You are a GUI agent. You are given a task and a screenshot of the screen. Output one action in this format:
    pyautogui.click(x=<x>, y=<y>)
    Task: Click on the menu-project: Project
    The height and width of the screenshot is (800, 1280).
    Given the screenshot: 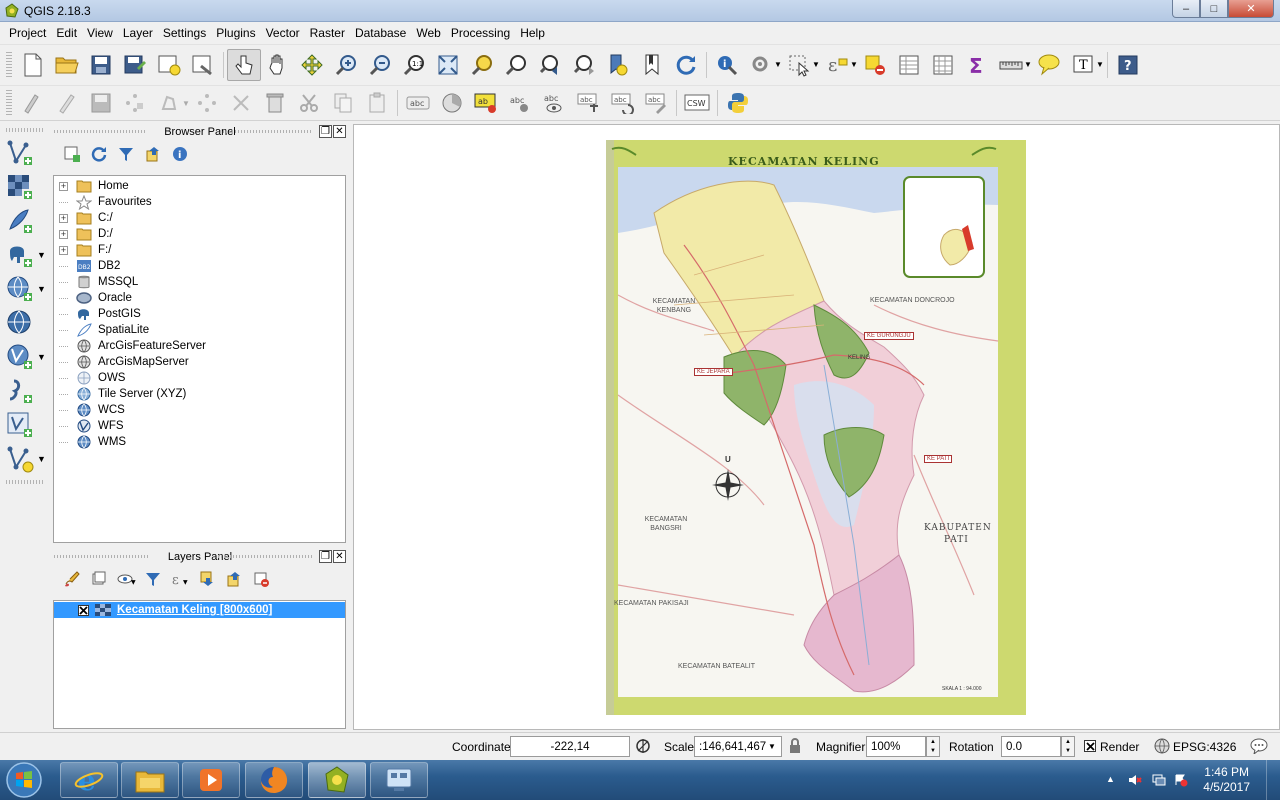 What is the action you would take?
    pyautogui.click(x=27, y=33)
    